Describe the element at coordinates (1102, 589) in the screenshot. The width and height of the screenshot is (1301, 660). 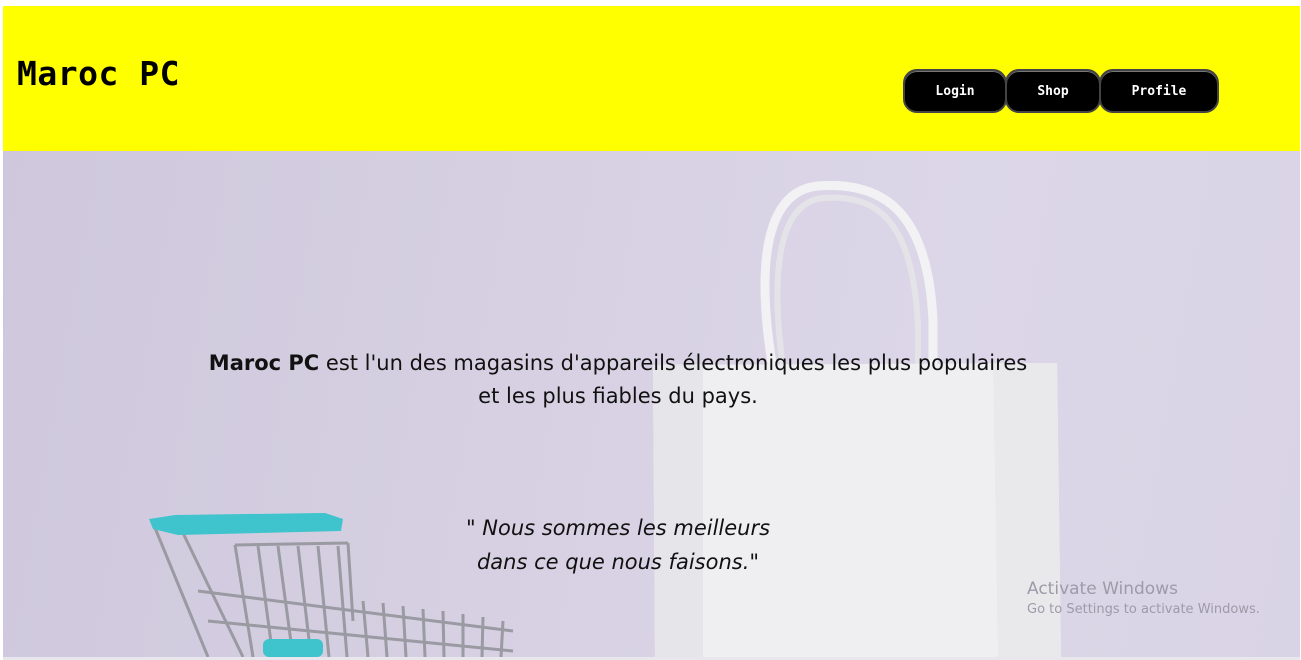
I see `watermark-title: Activate Windows` at that location.